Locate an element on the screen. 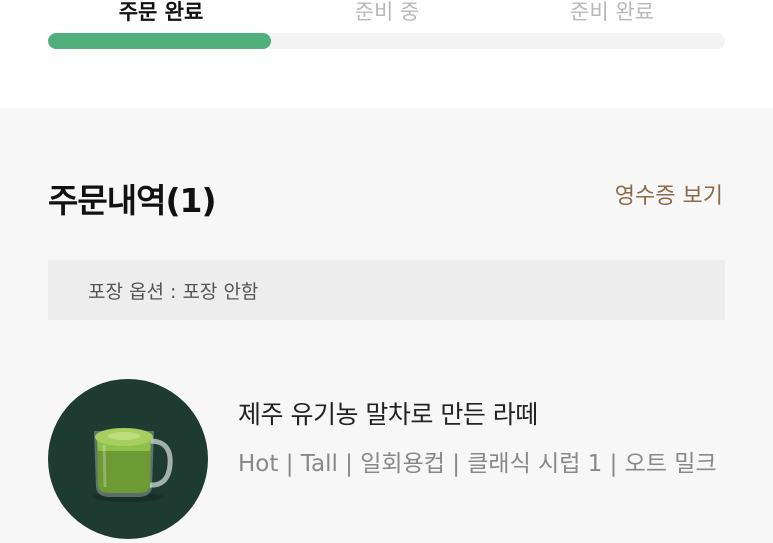 This screenshot has width=773, height=543. order-history-title: 주문내역(1) is located at coordinates (132, 200).